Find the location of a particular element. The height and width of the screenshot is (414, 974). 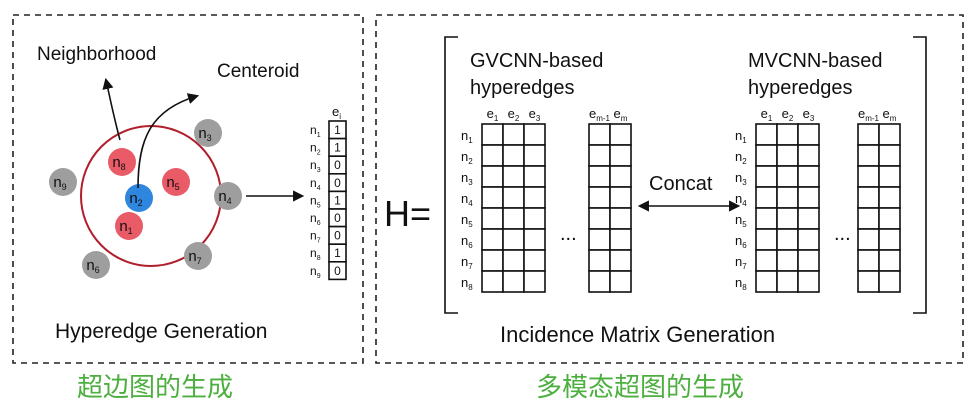

matrix-title-line: GVCNN-based is located at coordinates (536, 61).